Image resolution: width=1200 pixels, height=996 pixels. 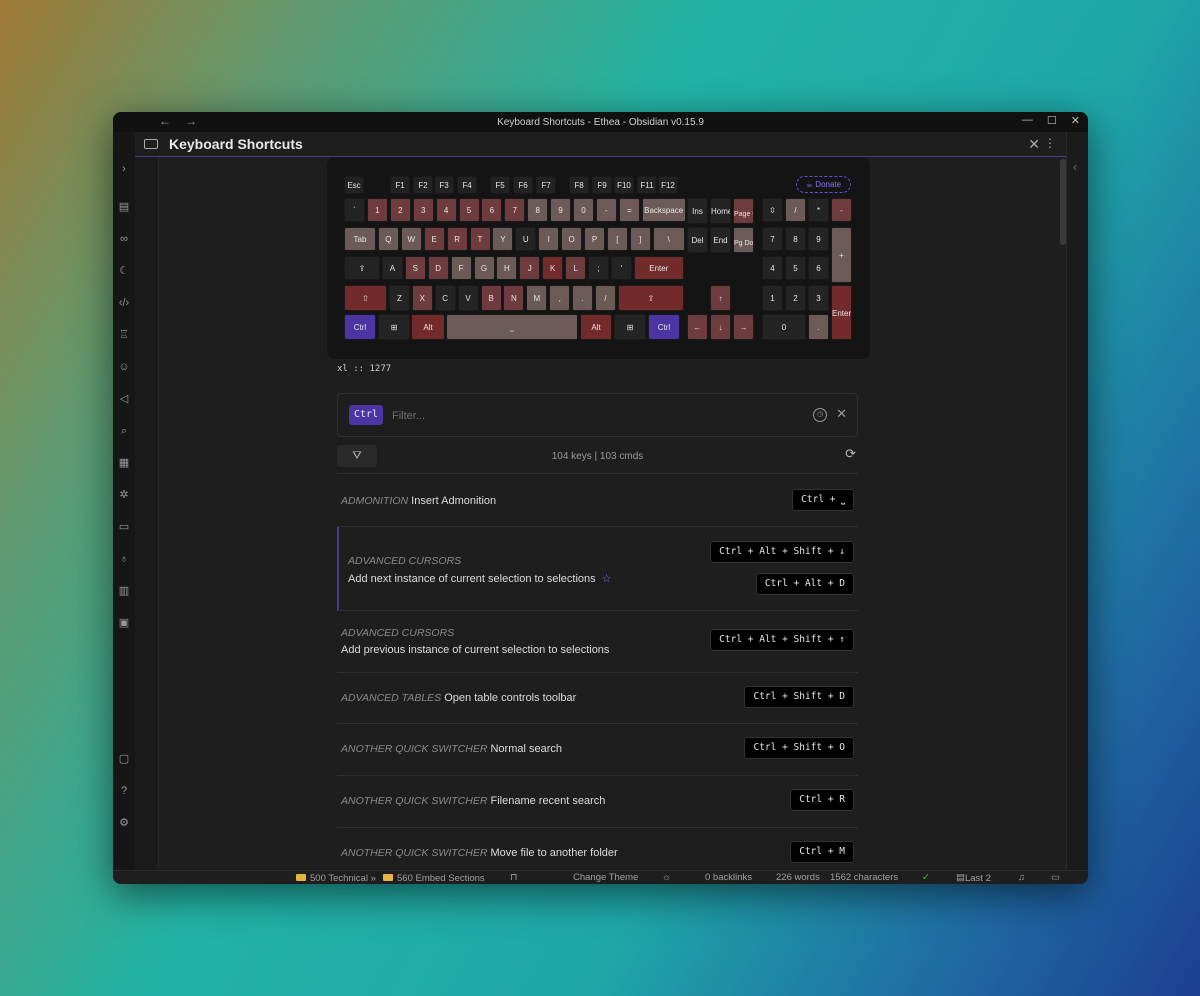 I want to click on lock-icon: ⊓, so click(x=513, y=877).